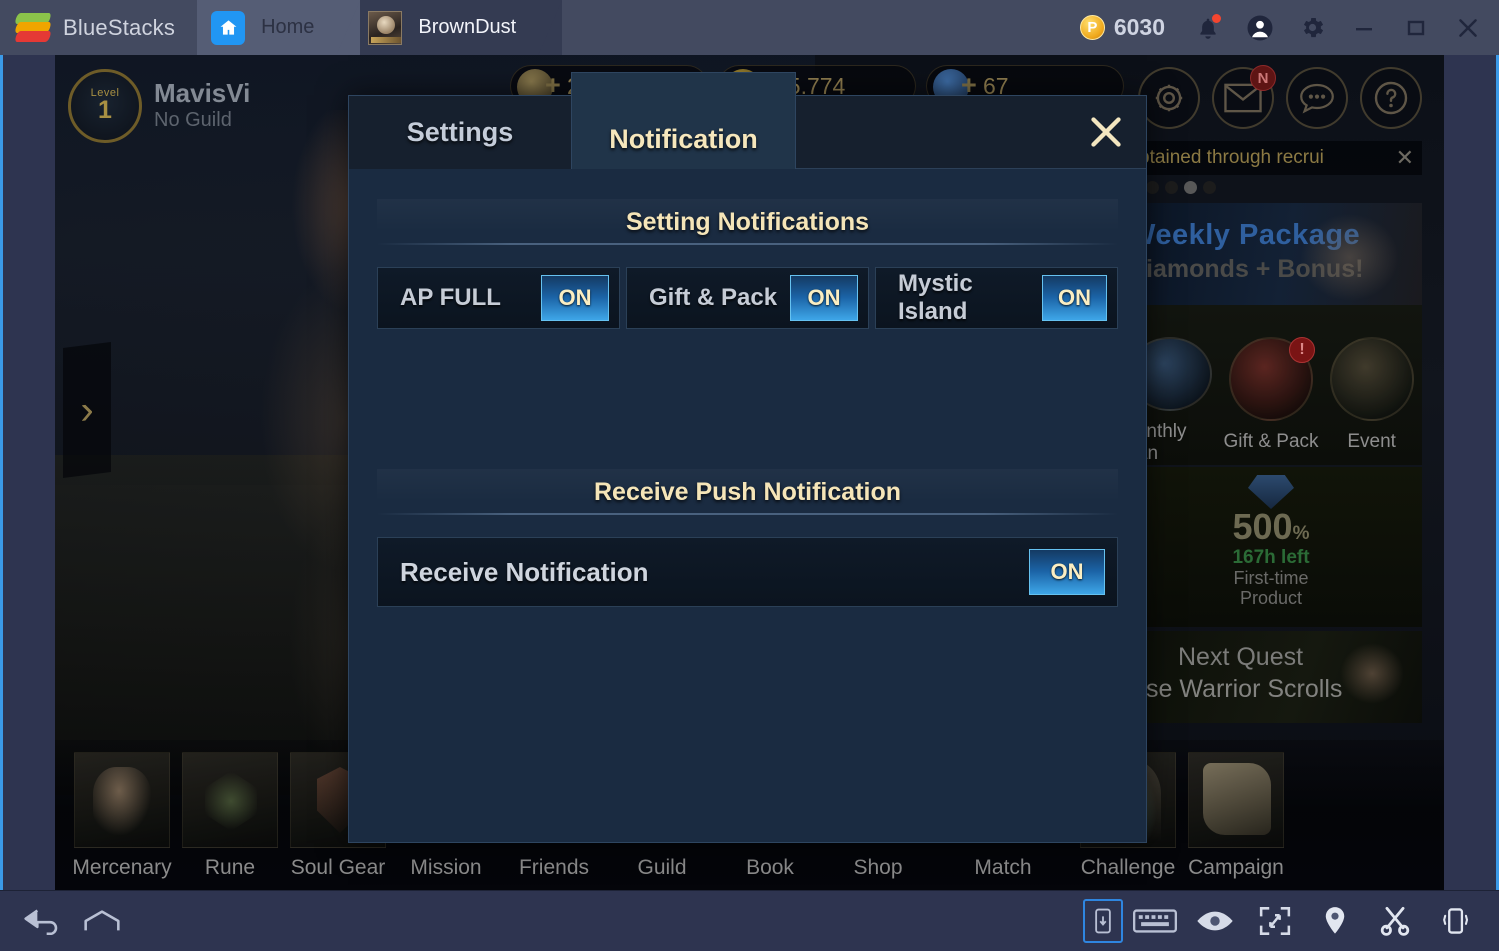 This screenshot has height=951, width=1499. Describe the element at coordinates (450, 297) in the screenshot. I see `toggle-label-ap-full: AP FULL` at that location.